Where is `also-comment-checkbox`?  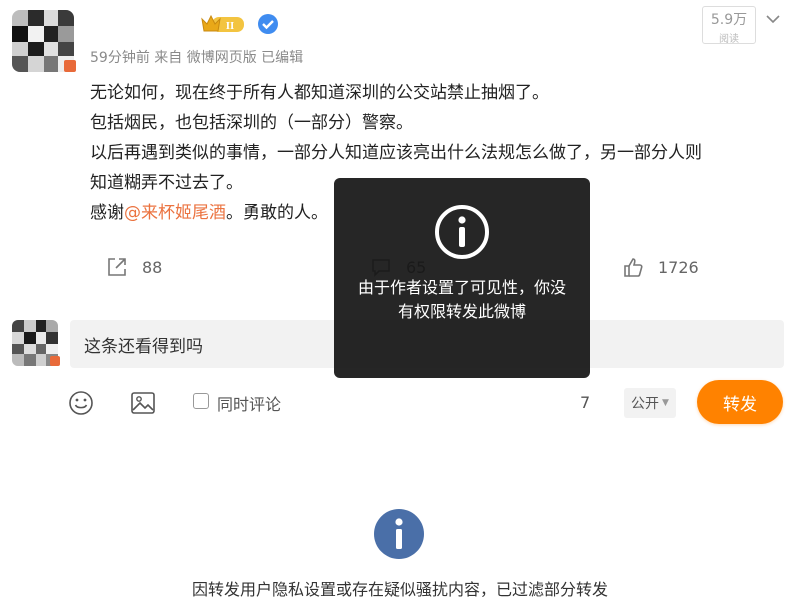
also-comment-checkbox is located at coordinates (201, 401).